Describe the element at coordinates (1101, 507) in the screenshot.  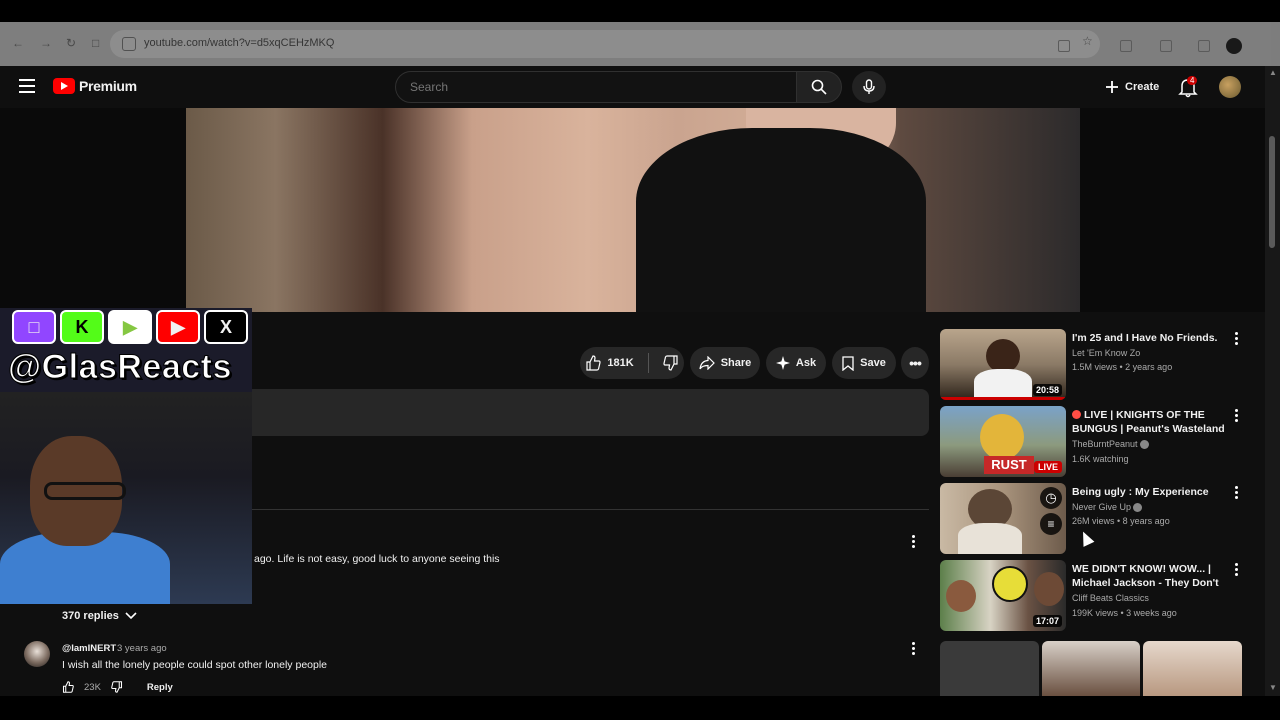
I see `channel-name-text: Never Give Up` at that location.